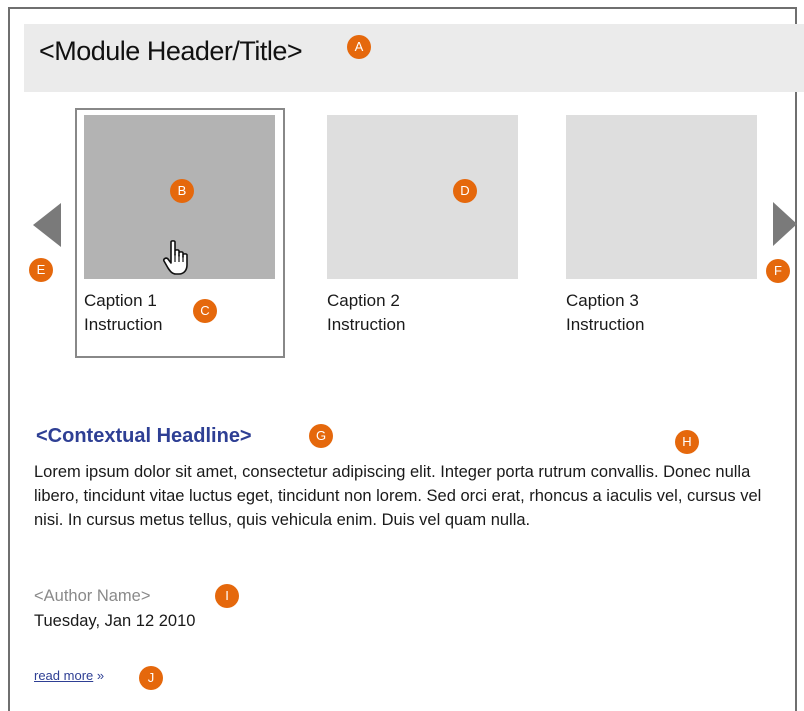 The height and width of the screenshot is (711, 804). What do you see at coordinates (363, 300) in the screenshot?
I see `caption-title: Caption 2` at bounding box center [363, 300].